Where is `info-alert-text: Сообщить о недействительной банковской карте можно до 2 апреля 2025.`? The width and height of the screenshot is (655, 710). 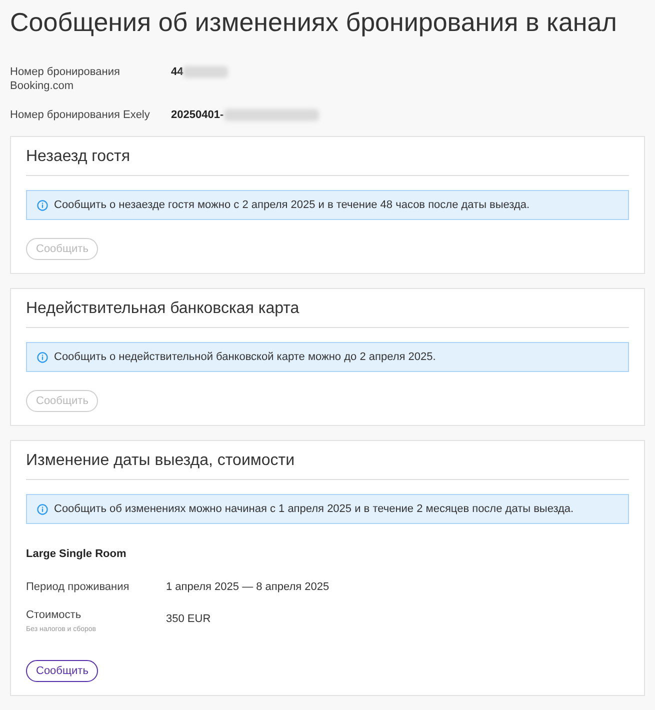
info-alert-text: Сообщить о недействительной банковской карте можно до 2 апреля 2025. is located at coordinates (245, 357).